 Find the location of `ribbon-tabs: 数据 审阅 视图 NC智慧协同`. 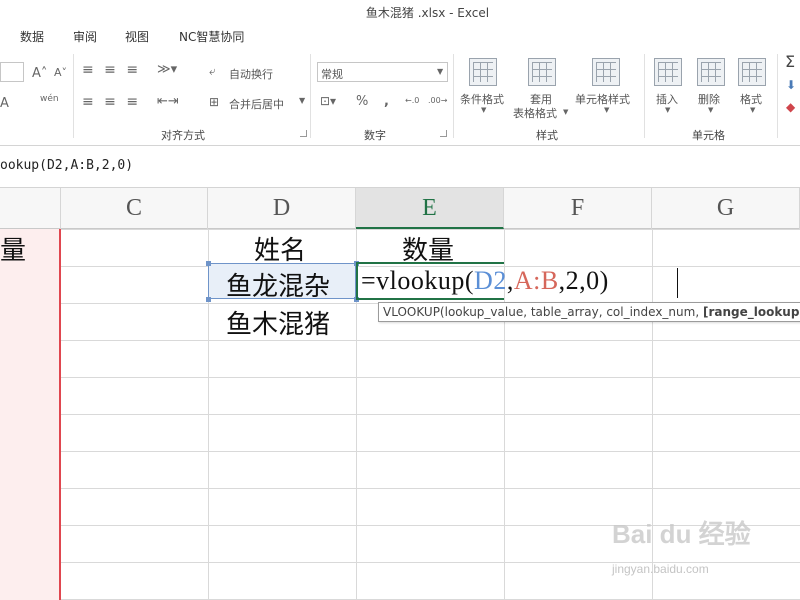

ribbon-tabs: 数据 审阅 视图 NC智慧协同 is located at coordinates (400, 36).